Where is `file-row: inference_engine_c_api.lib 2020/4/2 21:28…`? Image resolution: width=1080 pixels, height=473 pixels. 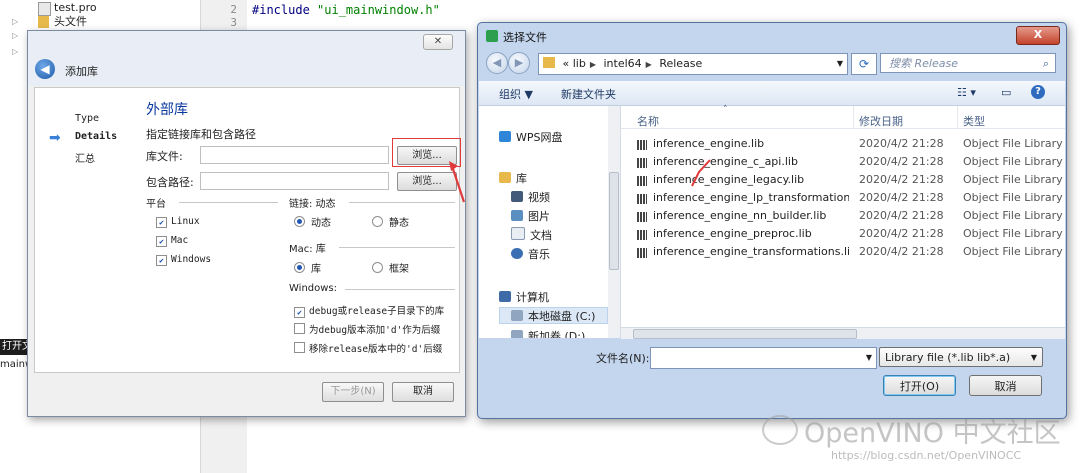 file-row: inference_engine_c_api.lib 2020/4/2 21:28… is located at coordinates (843, 163).